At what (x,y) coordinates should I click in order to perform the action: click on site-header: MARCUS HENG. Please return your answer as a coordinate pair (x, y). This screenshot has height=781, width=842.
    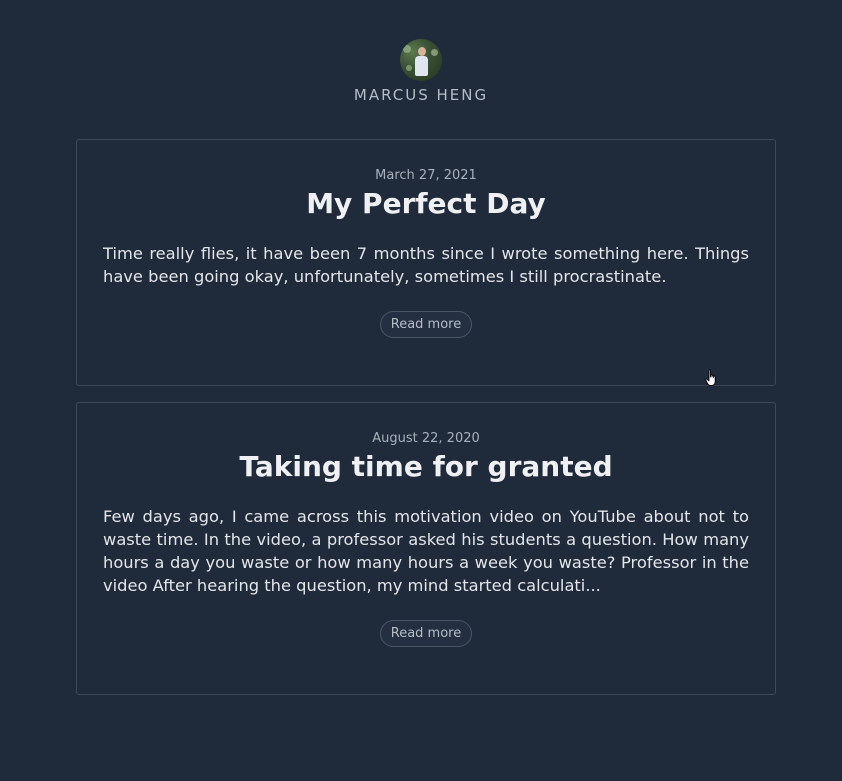
    Looking at the image, I should click on (421, 52).